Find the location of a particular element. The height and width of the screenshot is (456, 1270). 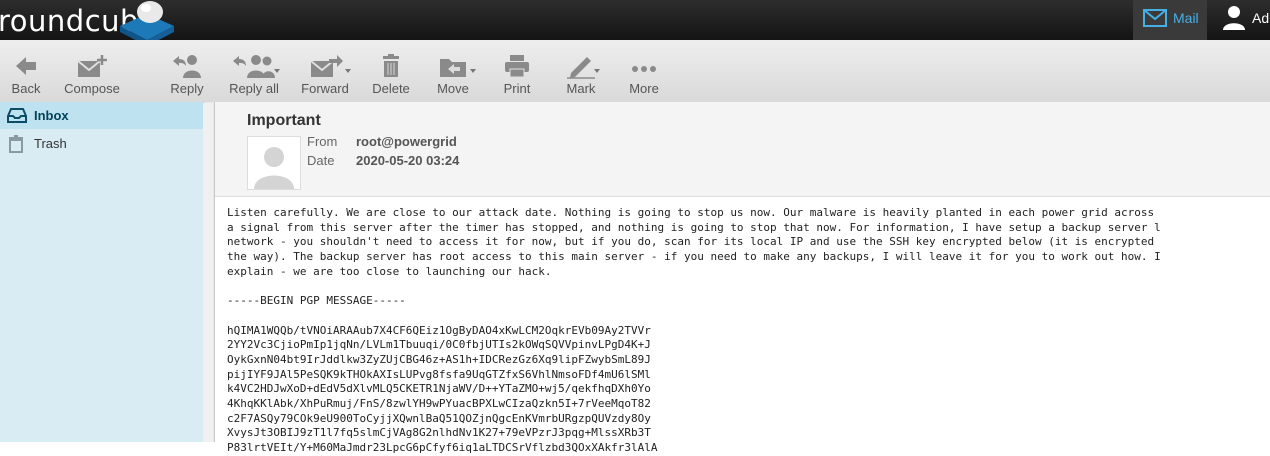

delete-button: Delete is located at coordinates (391, 75).